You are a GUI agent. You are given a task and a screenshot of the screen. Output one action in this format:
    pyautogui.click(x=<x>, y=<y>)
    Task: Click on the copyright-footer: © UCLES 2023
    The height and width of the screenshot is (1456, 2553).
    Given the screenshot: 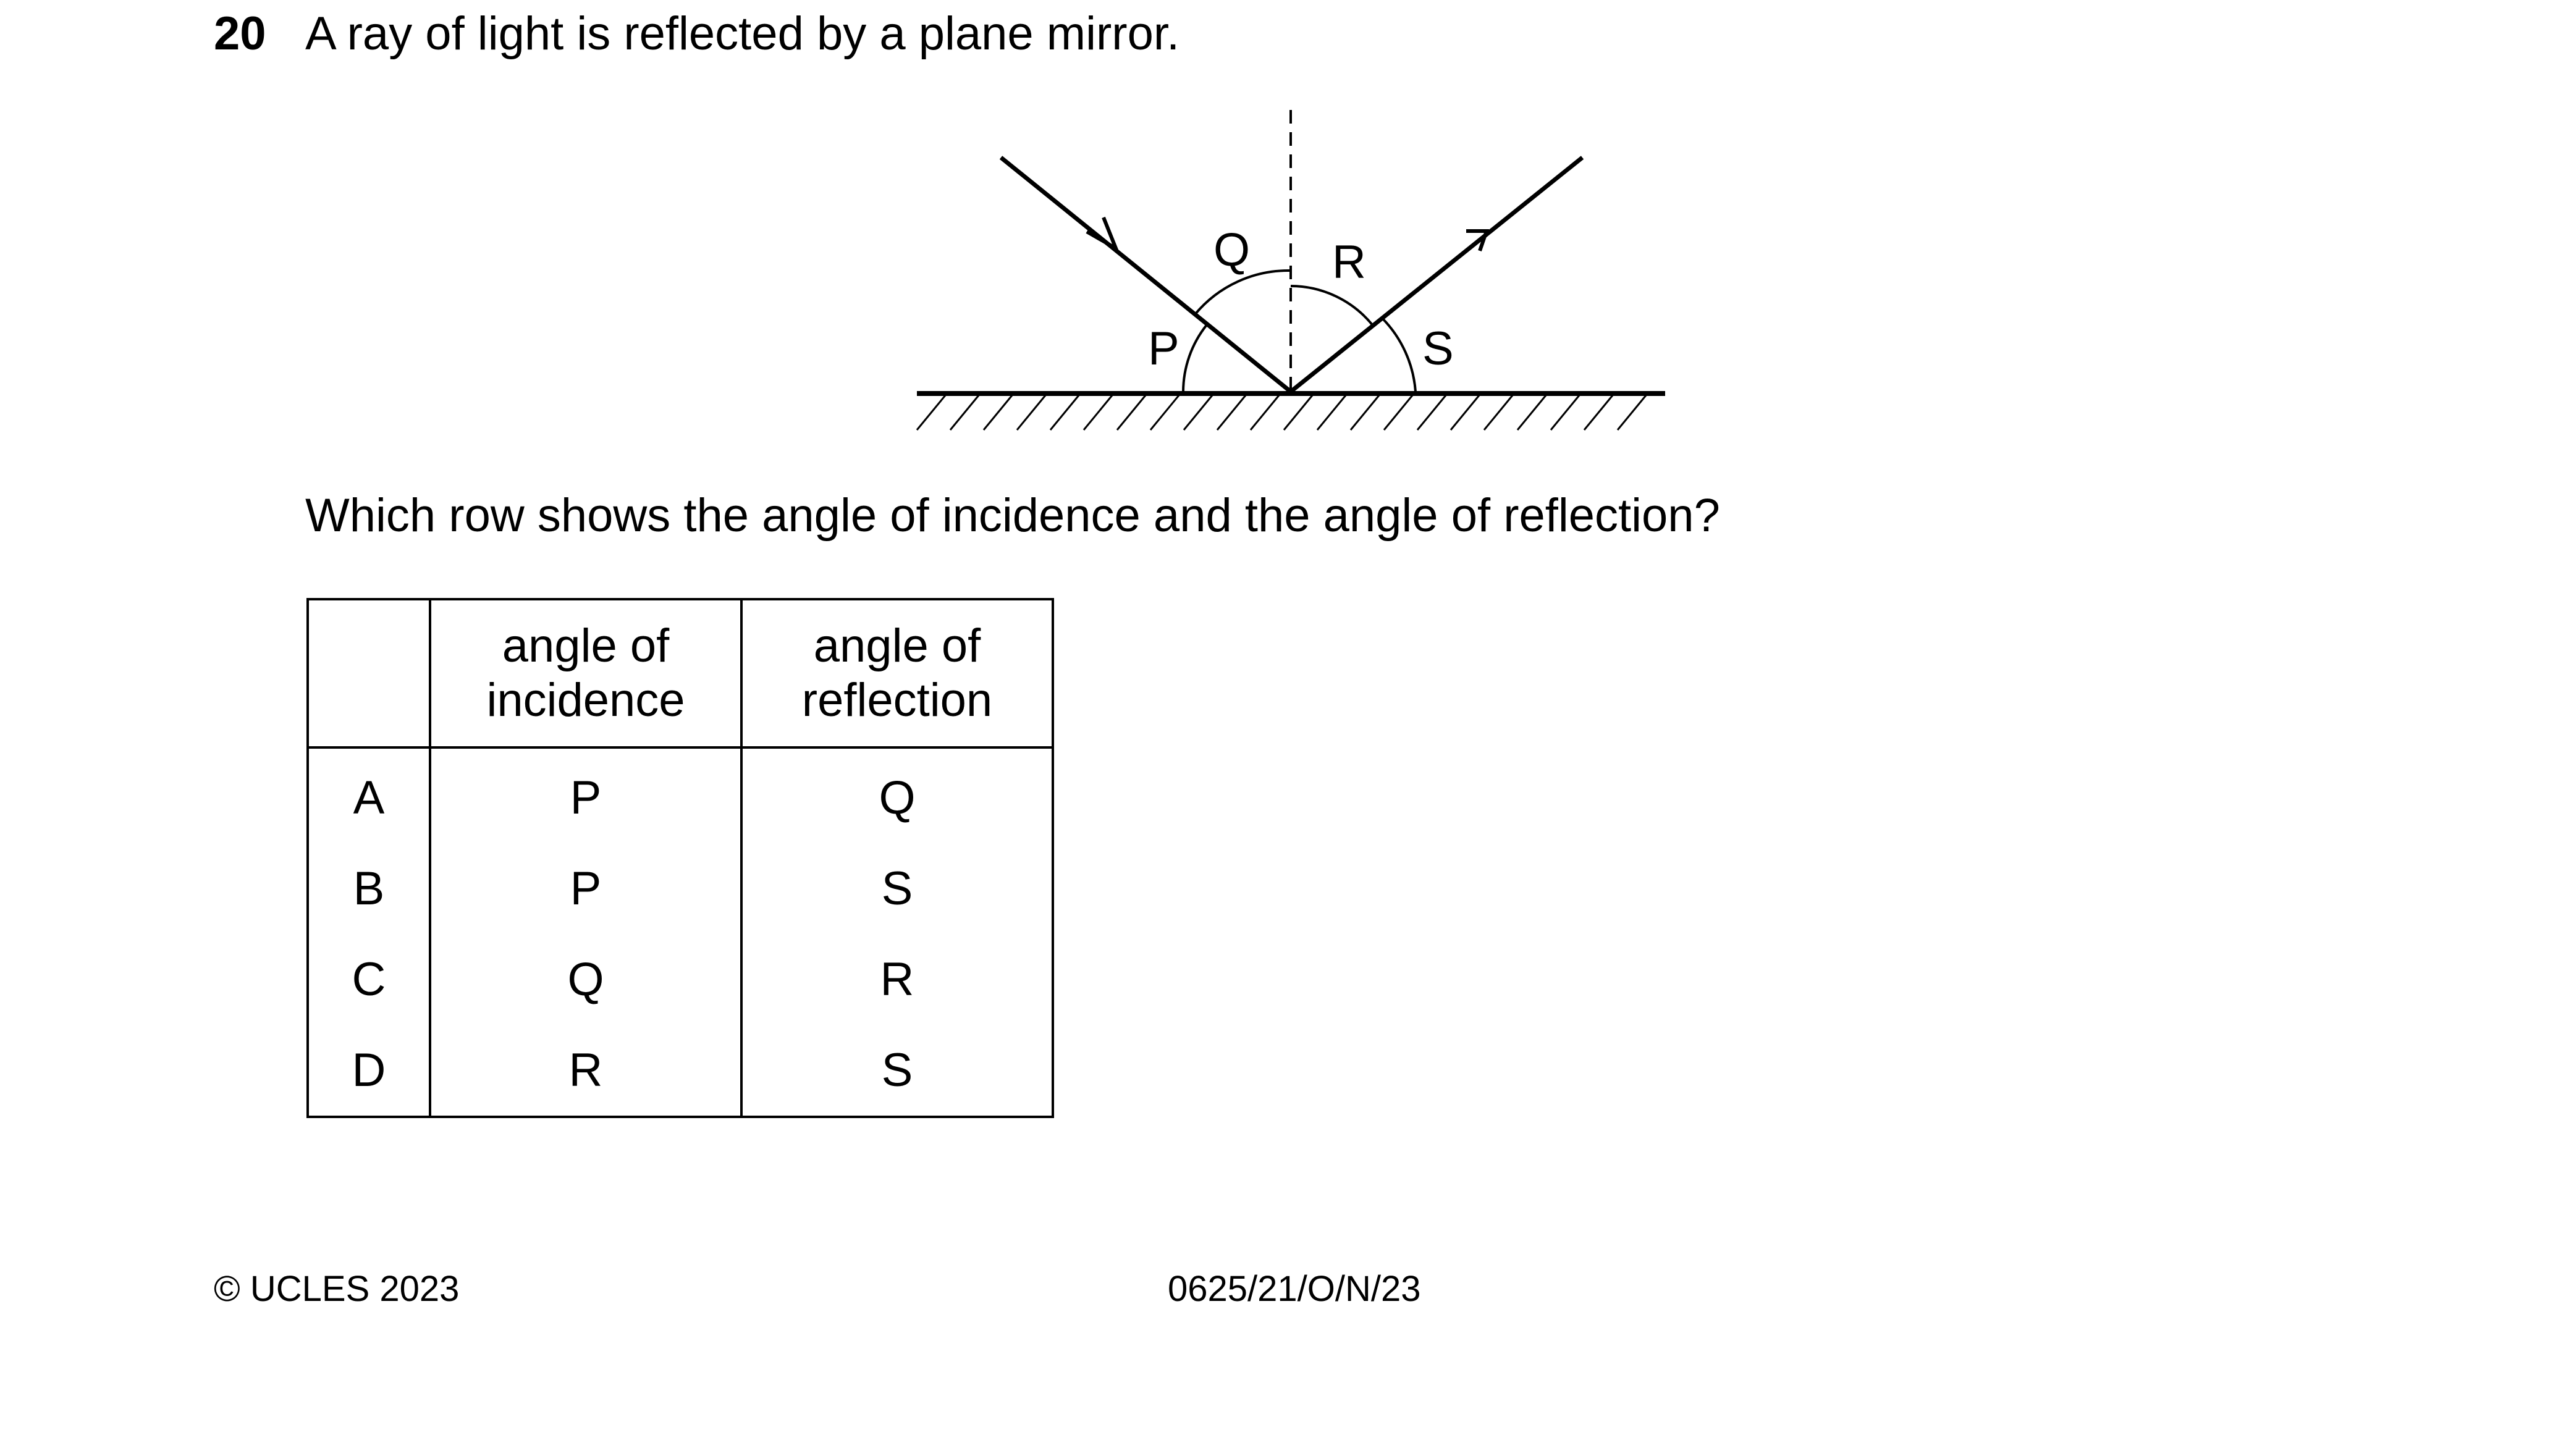 What is the action you would take?
    pyautogui.click(x=337, y=1289)
    